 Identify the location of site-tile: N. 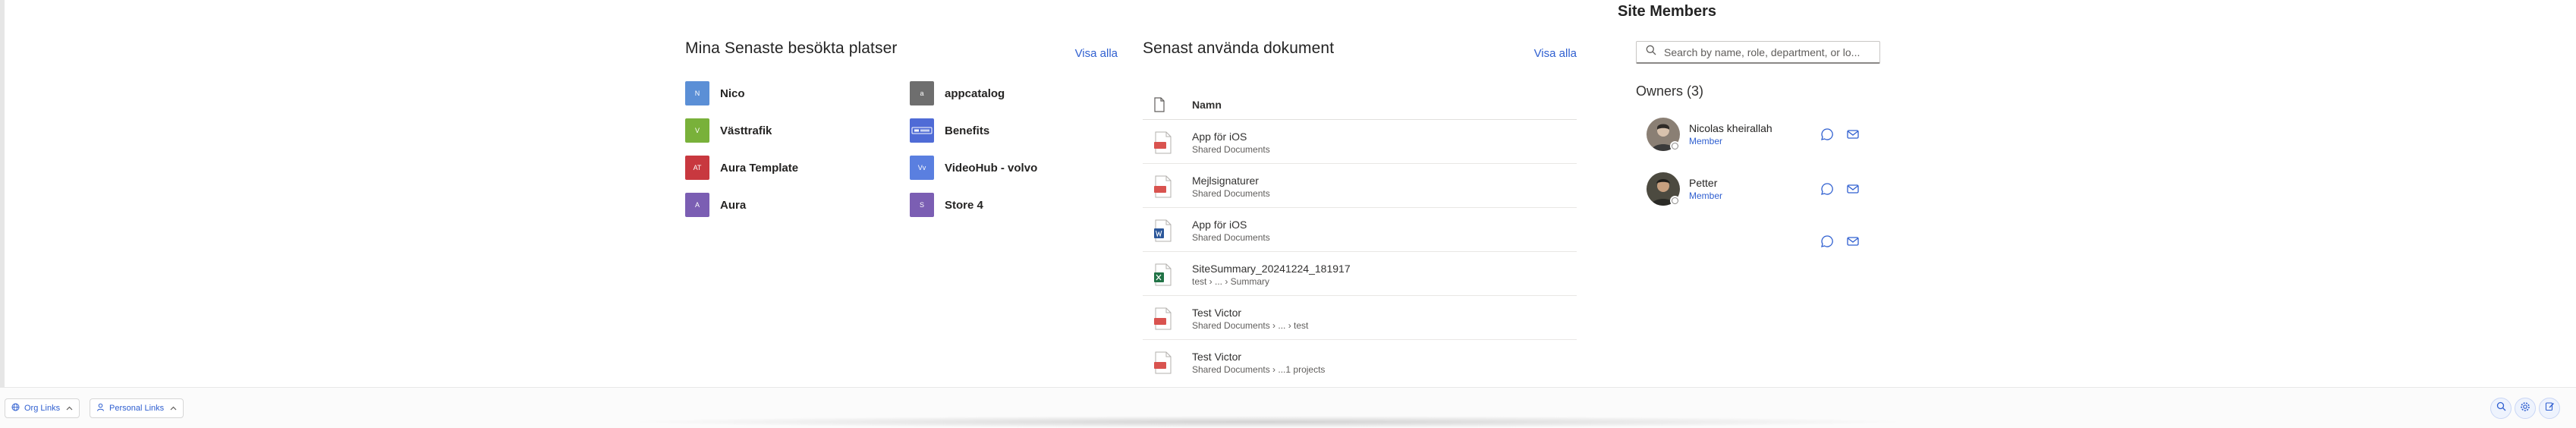
(697, 93).